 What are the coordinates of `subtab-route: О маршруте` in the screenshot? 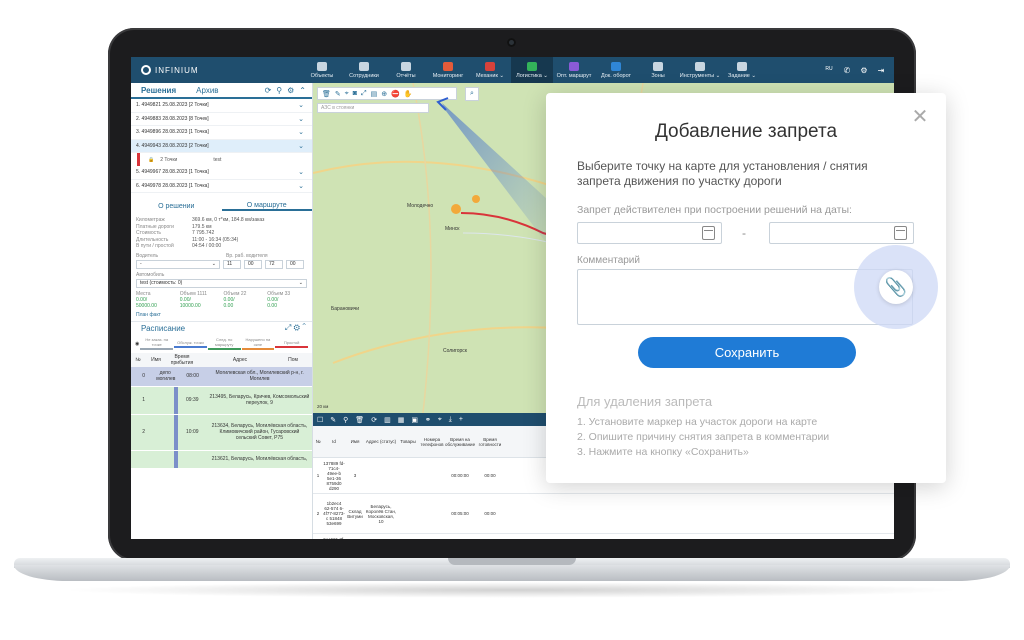 It's located at (266, 206).